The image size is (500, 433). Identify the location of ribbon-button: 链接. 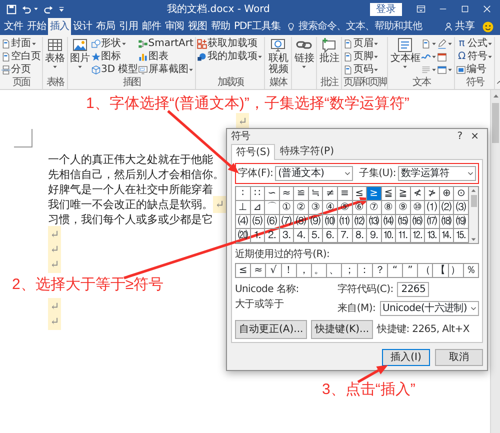
(304, 53).